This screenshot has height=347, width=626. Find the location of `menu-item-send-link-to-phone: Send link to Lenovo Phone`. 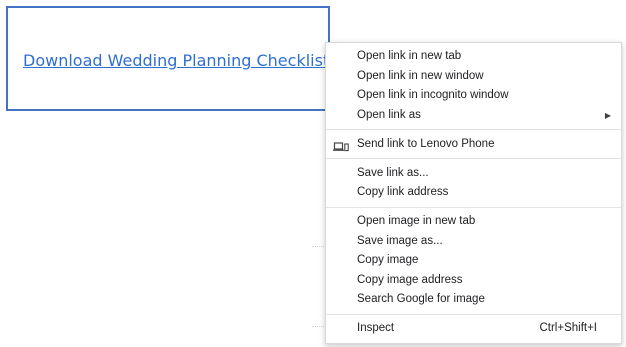

menu-item-send-link-to-phone: Send link to Lenovo Phone is located at coordinates (473, 145).